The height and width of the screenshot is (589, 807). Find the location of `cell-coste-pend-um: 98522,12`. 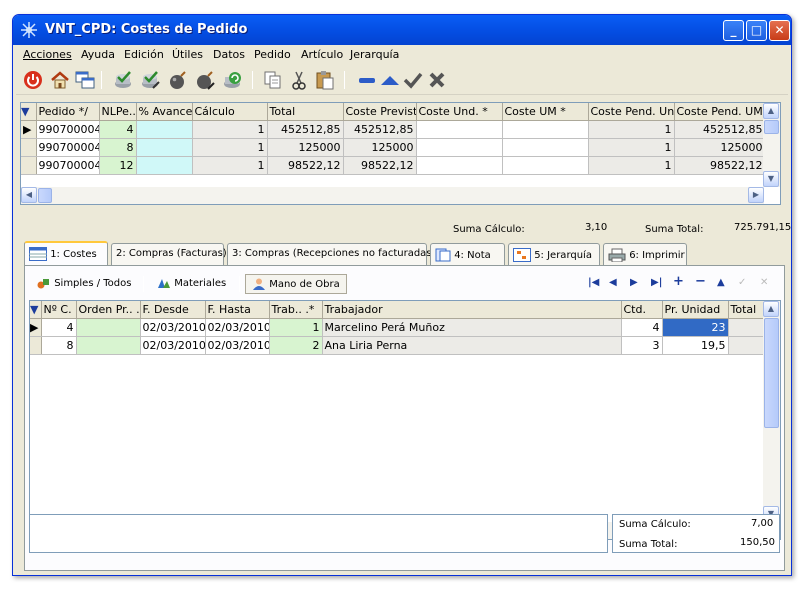

cell-coste-pend-um: 98522,12 is located at coordinates (720, 165).